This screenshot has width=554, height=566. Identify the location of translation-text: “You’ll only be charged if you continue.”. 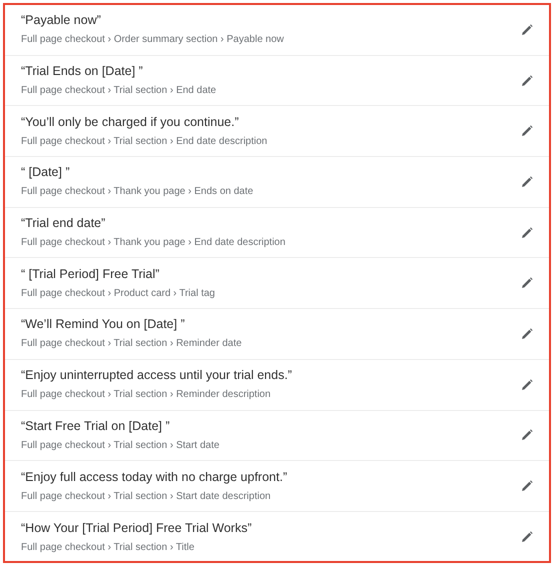
(130, 122).